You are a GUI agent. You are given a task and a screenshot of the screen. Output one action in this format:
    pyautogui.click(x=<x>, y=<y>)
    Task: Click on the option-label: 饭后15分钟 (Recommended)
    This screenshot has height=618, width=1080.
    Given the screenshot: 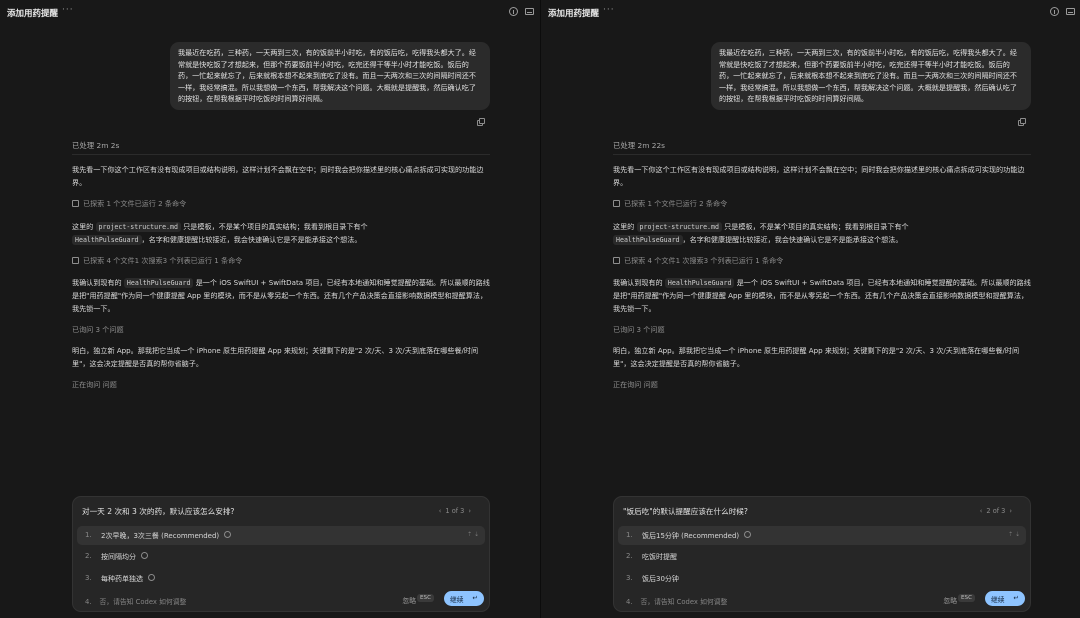 What is the action you would take?
    pyautogui.click(x=697, y=536)
    